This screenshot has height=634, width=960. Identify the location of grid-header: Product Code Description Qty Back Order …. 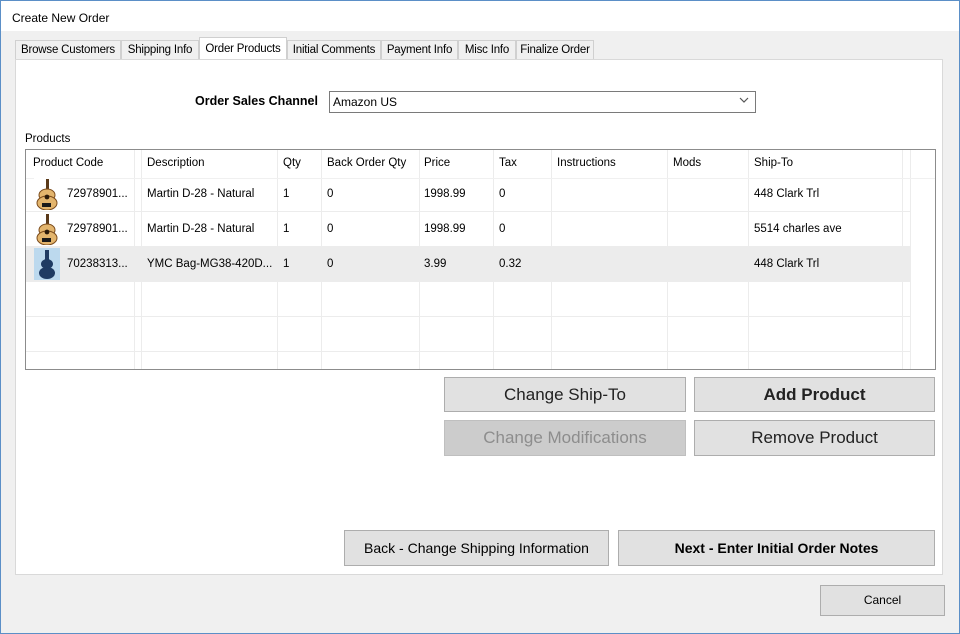
(480, 164).